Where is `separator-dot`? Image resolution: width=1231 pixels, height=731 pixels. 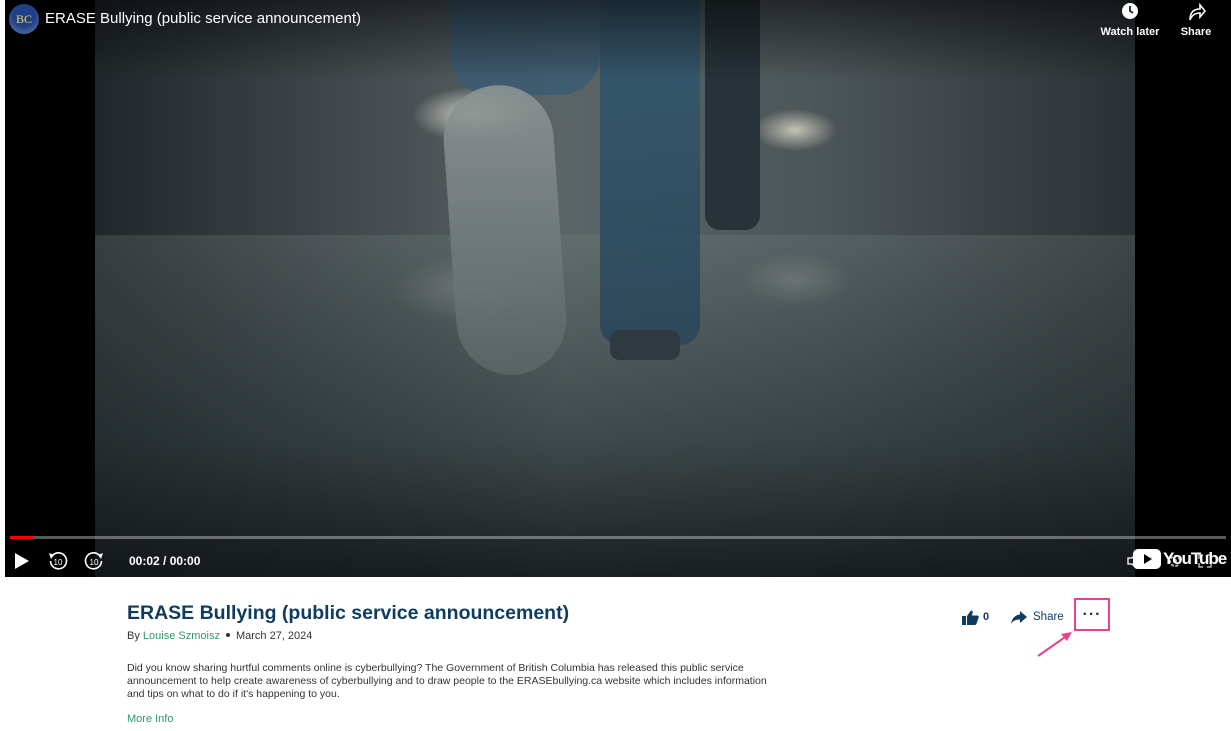 separator-dot is located at coordinates (227, 635).